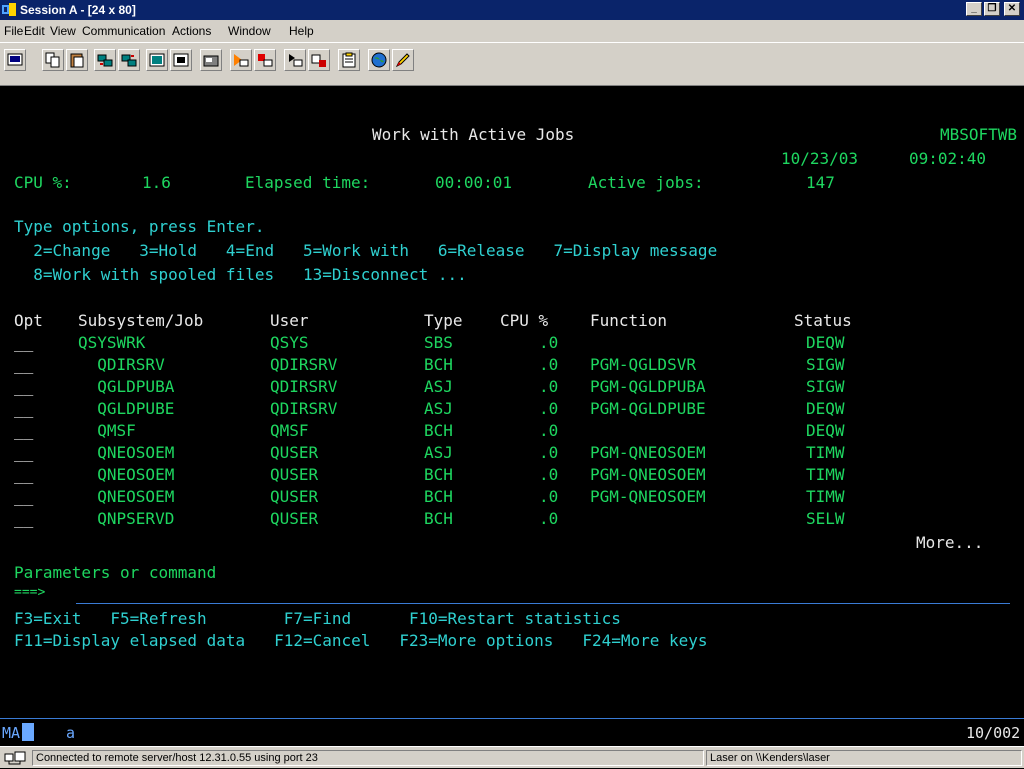  Describe the element at coordinates (129, 60) in the screenshot. I see `receive-button` at that location.